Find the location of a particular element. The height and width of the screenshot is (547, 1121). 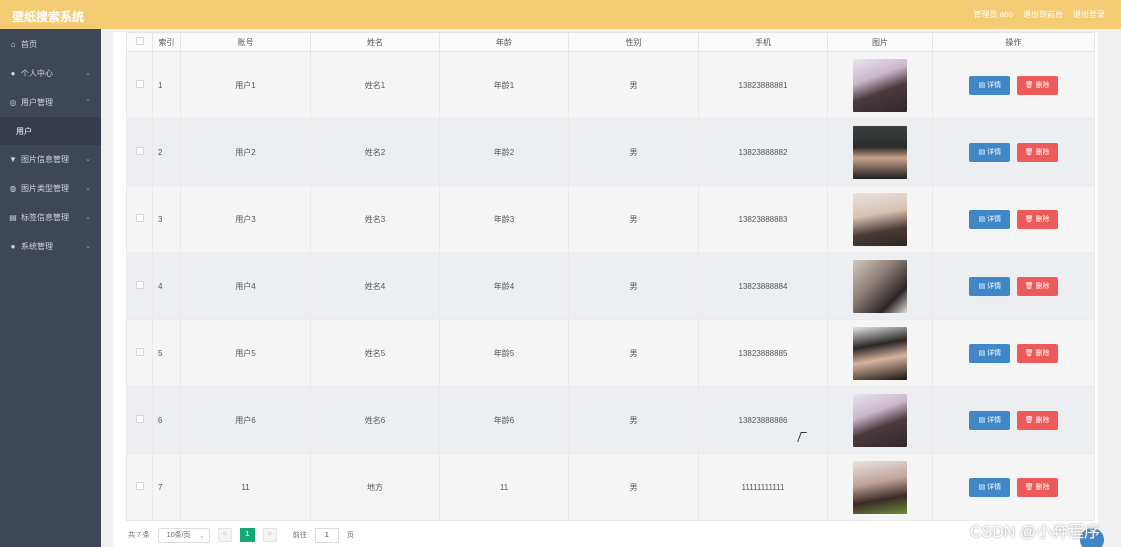

go-frontend-link: 退出到前台 is located at coordinates (1043, 14).